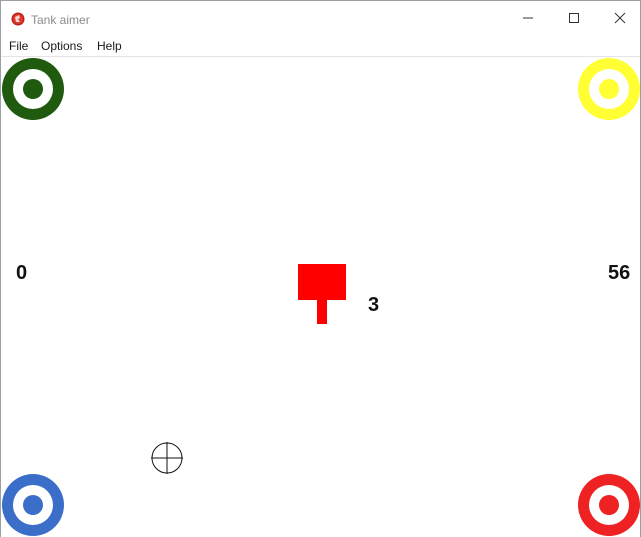 The image size is (641, 537). Describe the element at coordinates (167, 458) in the screenshot. I see `crosshair-icon` at that location.